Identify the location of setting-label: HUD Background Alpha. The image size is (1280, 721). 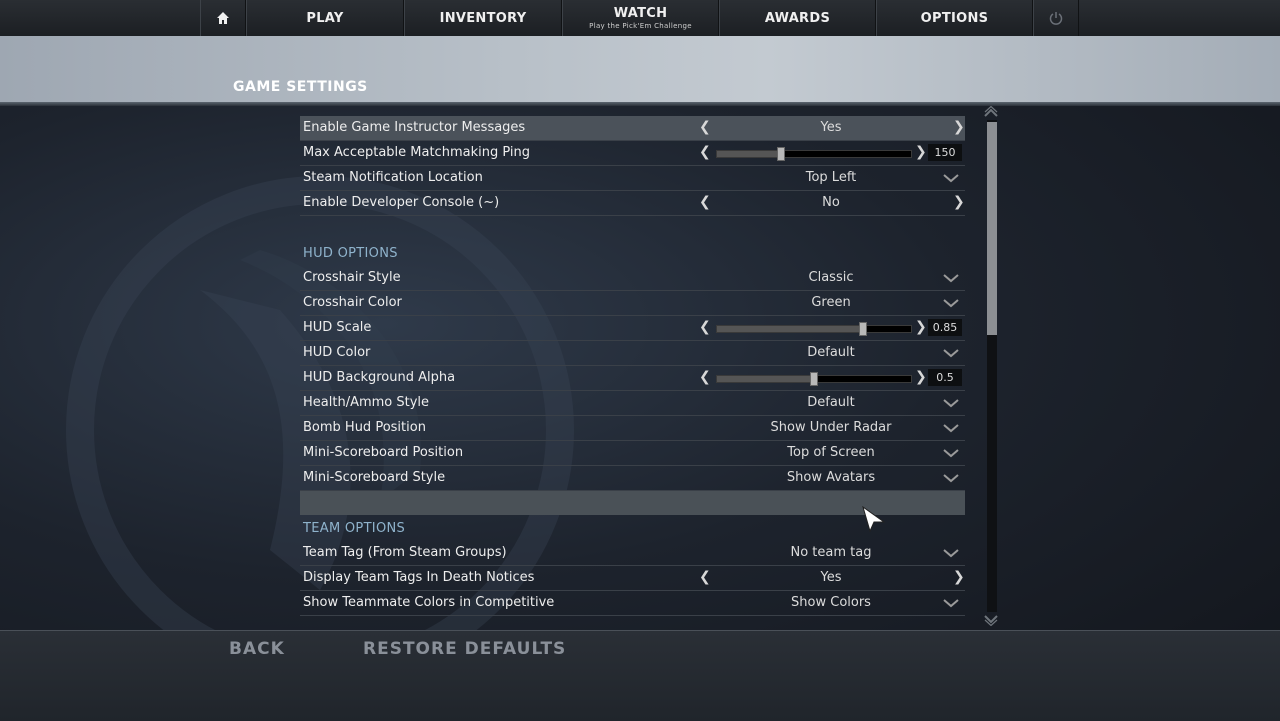
(379, 377).